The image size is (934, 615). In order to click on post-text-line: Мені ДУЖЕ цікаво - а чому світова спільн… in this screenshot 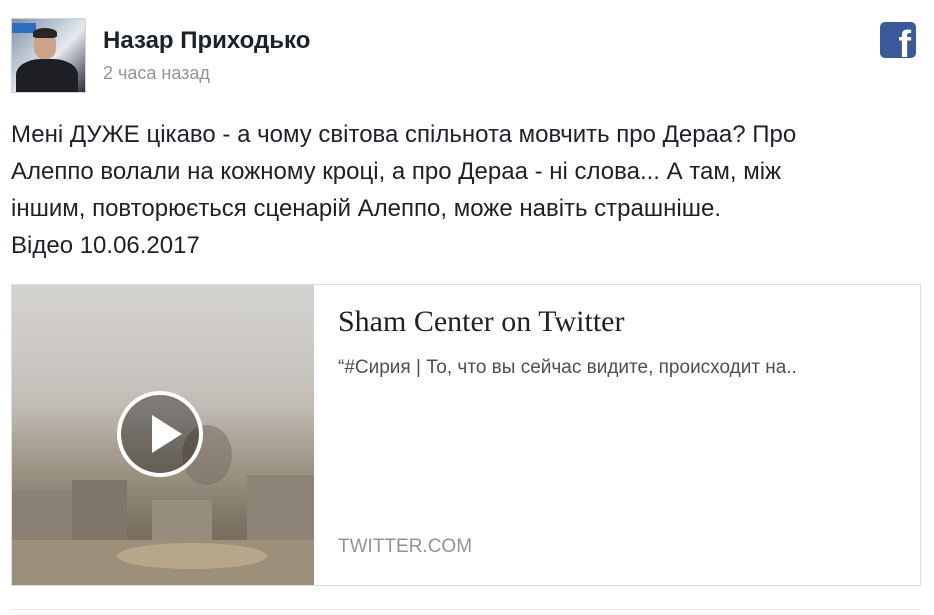, I will do `click(404, 134)`.